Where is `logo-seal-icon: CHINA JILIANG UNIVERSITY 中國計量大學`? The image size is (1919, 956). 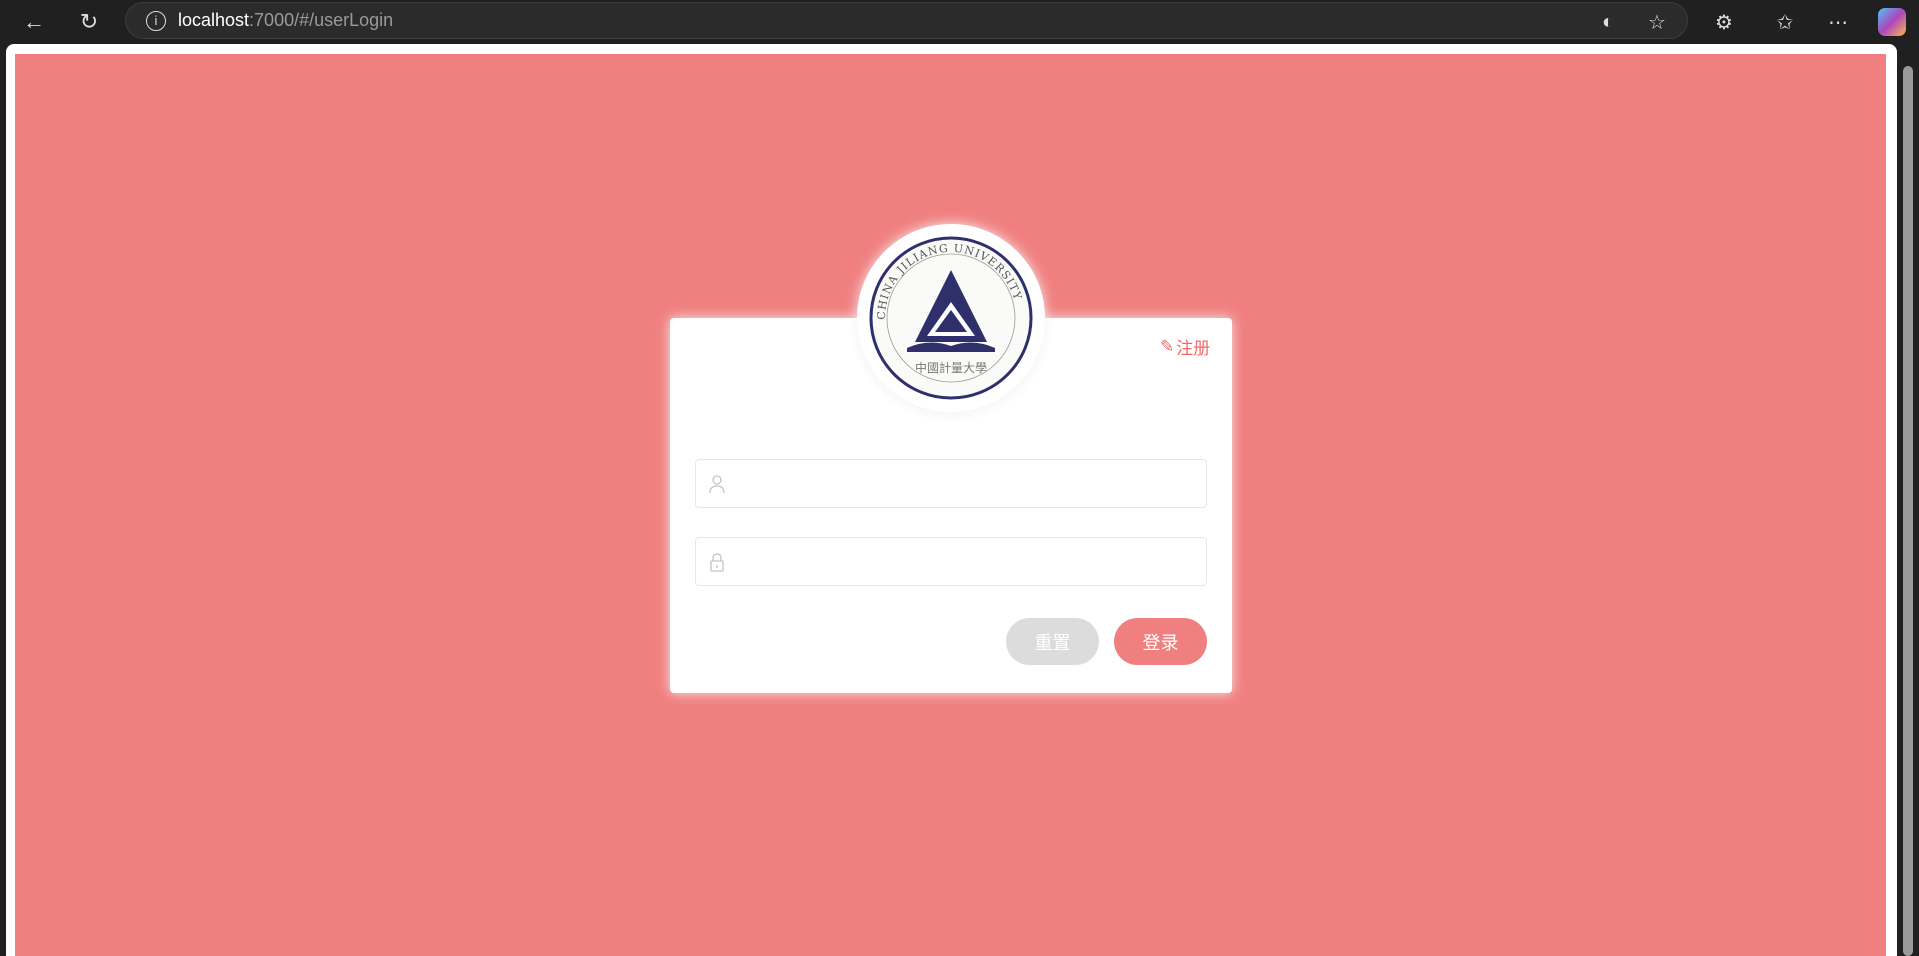
logo-seal-icon: CHINA JILIANG UNIVERSITY 中國計量大學 is located at coordinates (951, 318).